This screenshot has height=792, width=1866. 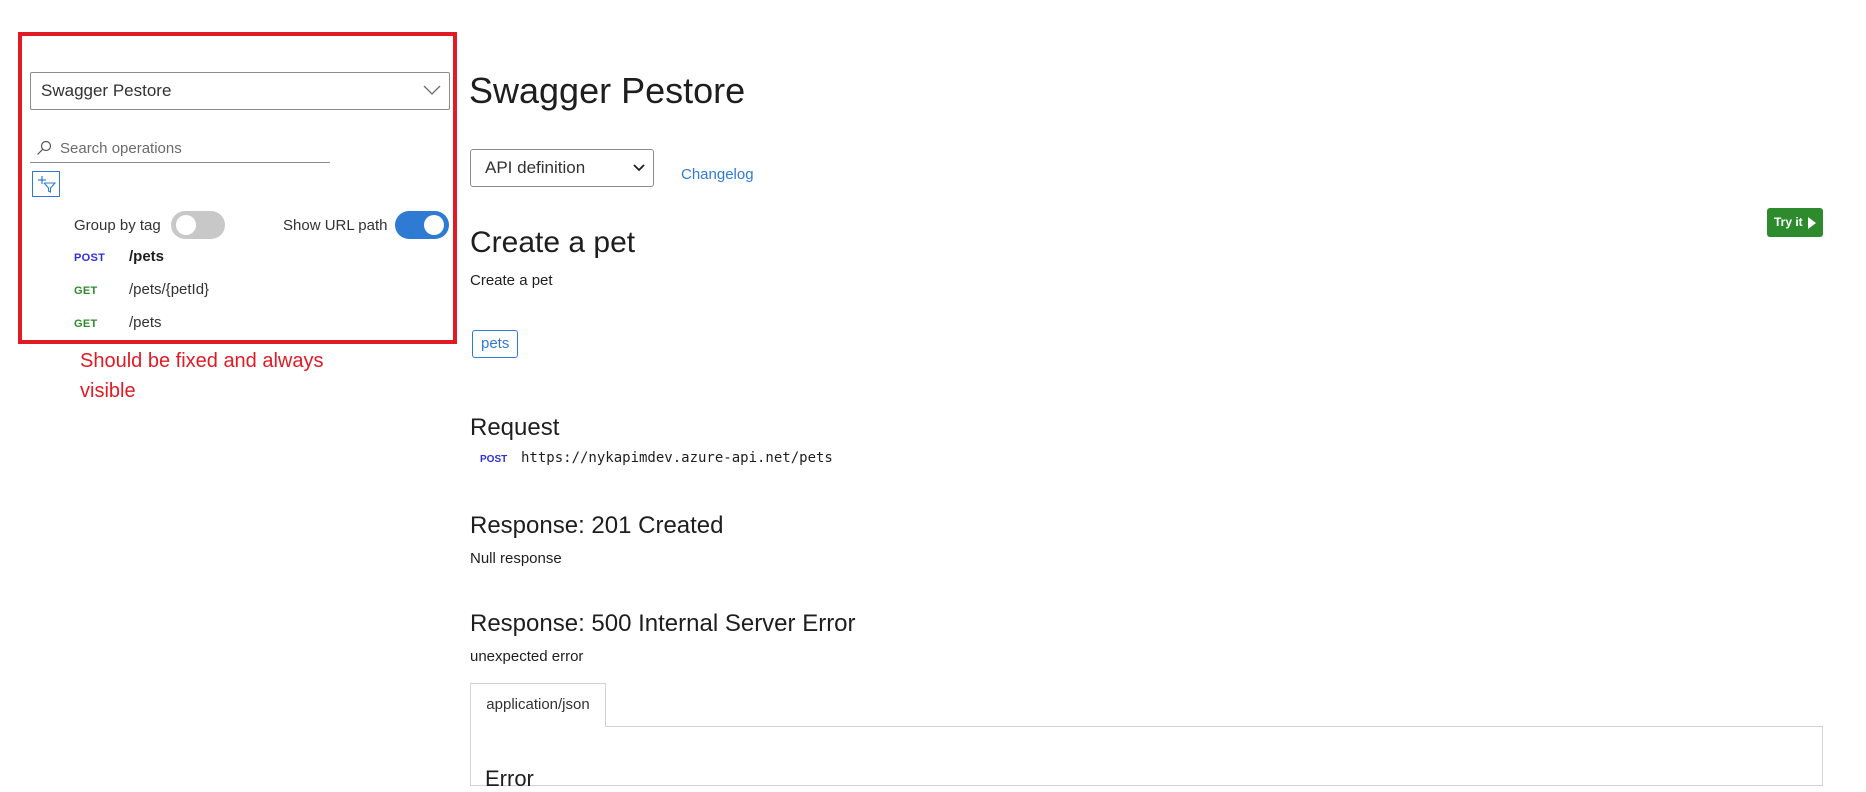 I want to click on response-description: unexpected error, so click(x=527, y=656).